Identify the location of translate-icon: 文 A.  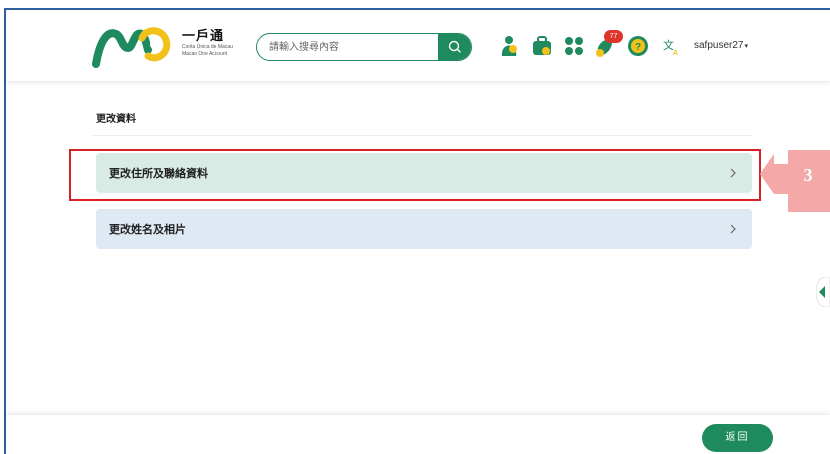
(672, 46).